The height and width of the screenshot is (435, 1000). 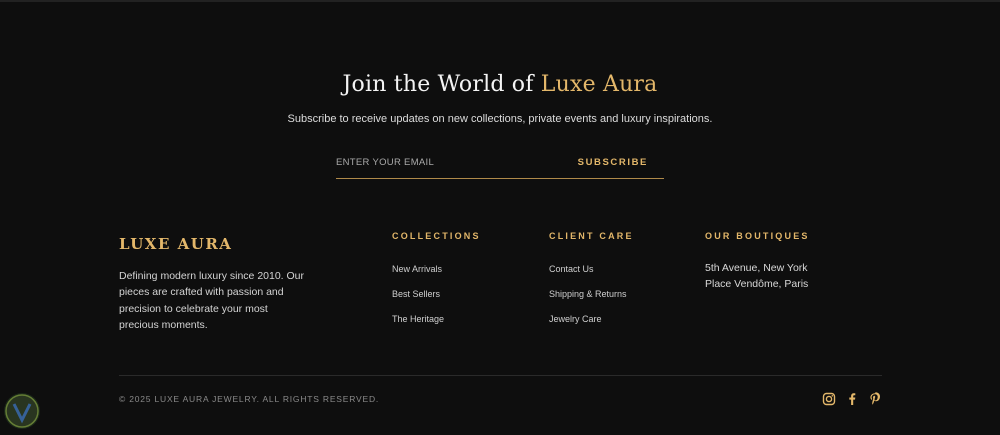 I want to click on newsletter-heading-prefix: Join the World of, so click(x=441, y=84).